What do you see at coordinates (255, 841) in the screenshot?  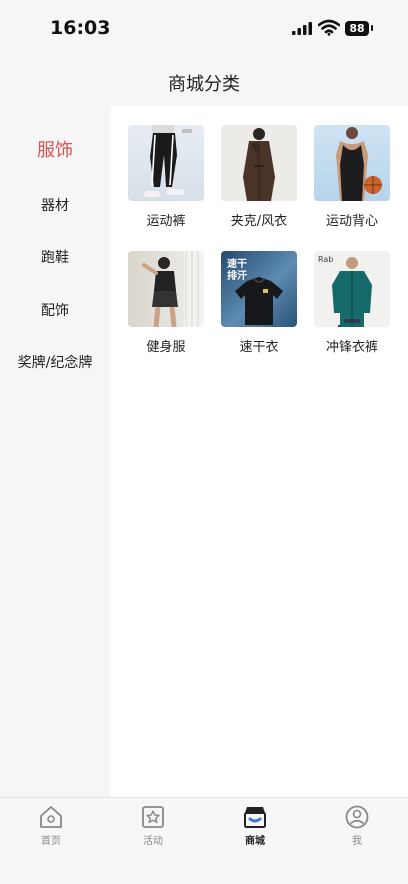 I see `tab-label: 商城` at bounding box center [255, 841].